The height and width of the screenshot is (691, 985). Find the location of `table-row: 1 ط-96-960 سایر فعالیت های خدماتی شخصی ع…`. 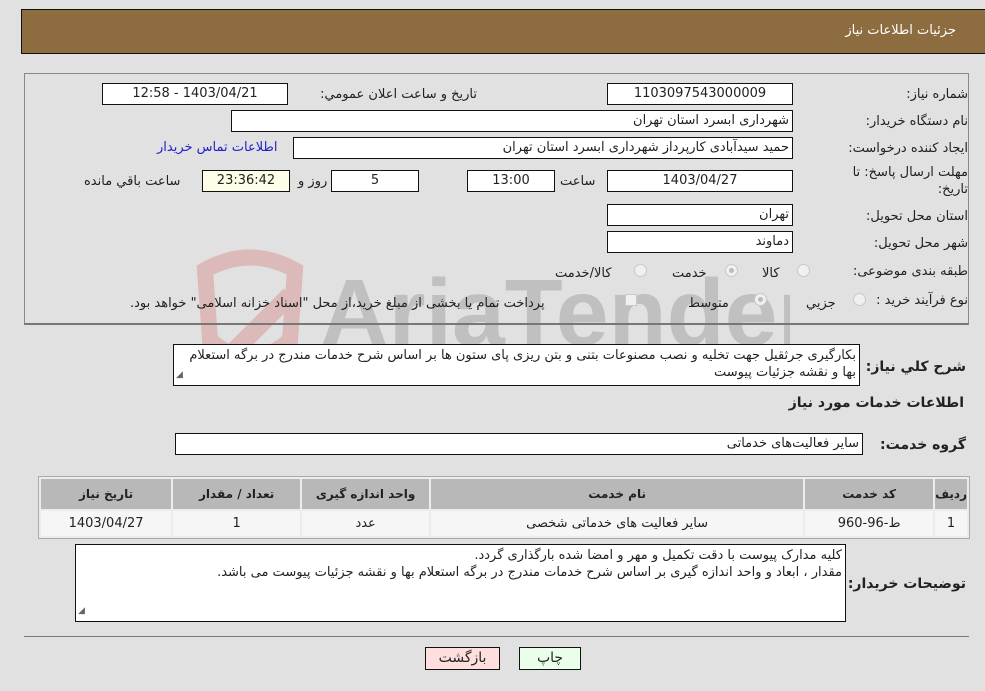

table-row: 1 ط-96-960 سایر فعالیت های خدماتی شخصی ع… is located at coordinates (504, 523).